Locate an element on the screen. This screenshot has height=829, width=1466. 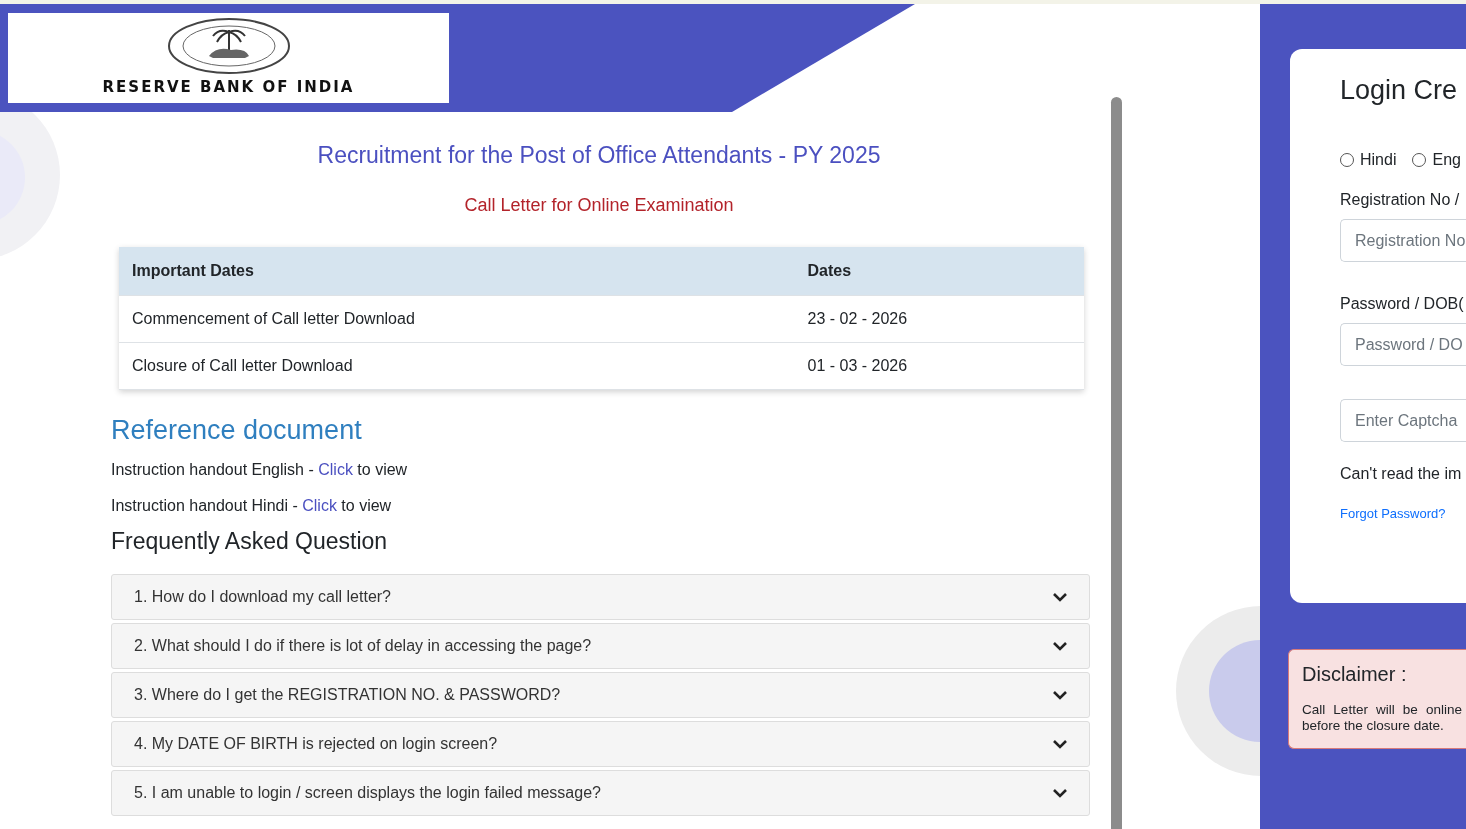
faq-question: 1. How do I download my call letter? is located at coordinates (600, 596).